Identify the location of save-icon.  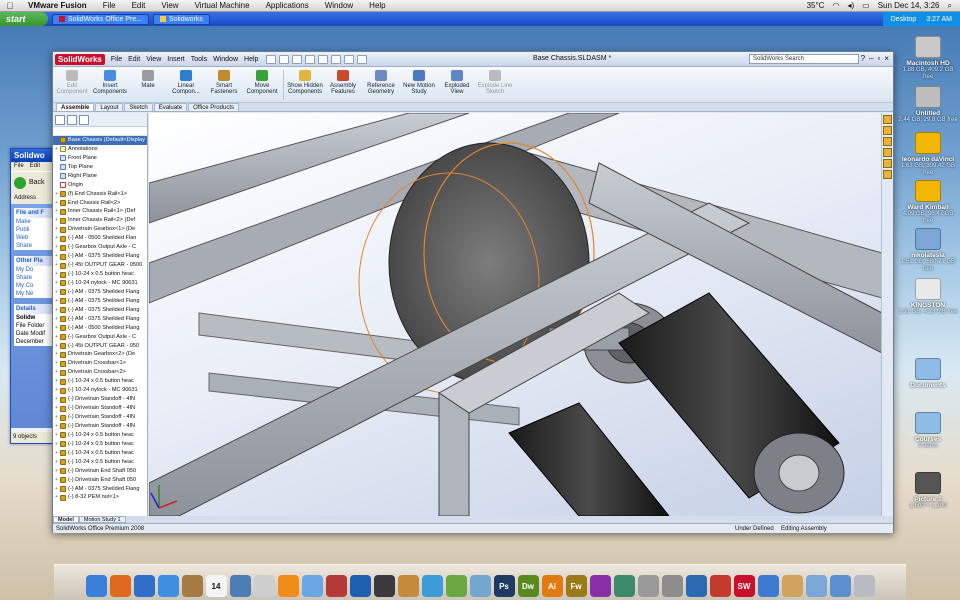
(297, 59).